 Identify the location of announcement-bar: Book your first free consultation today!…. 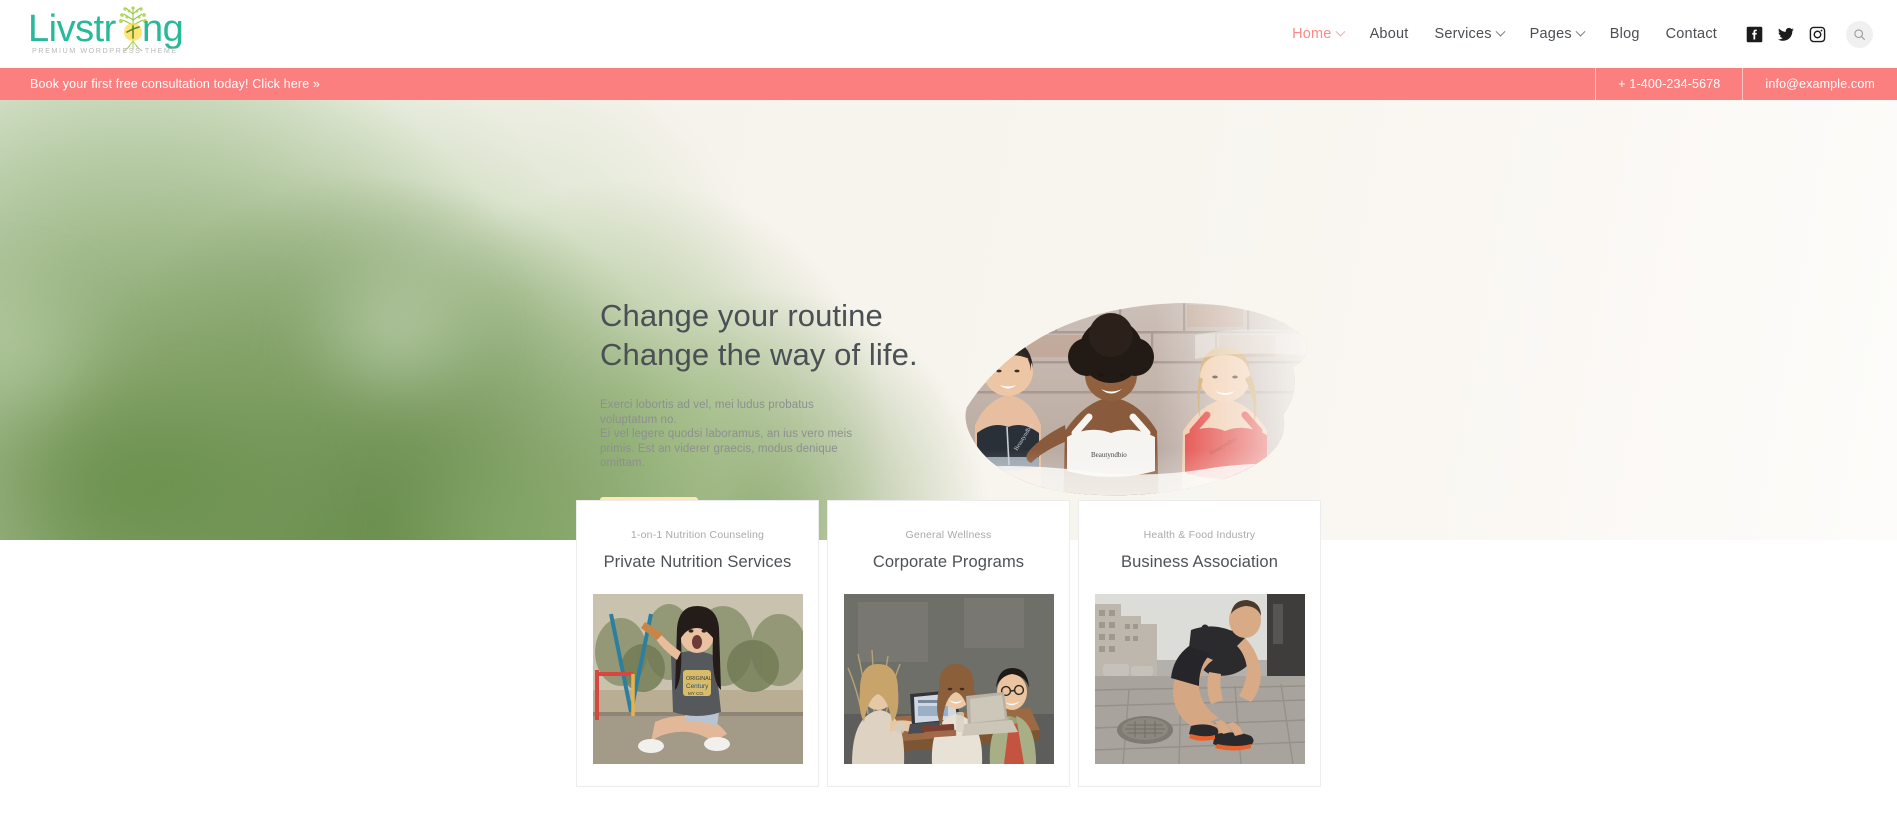
(948, 84).